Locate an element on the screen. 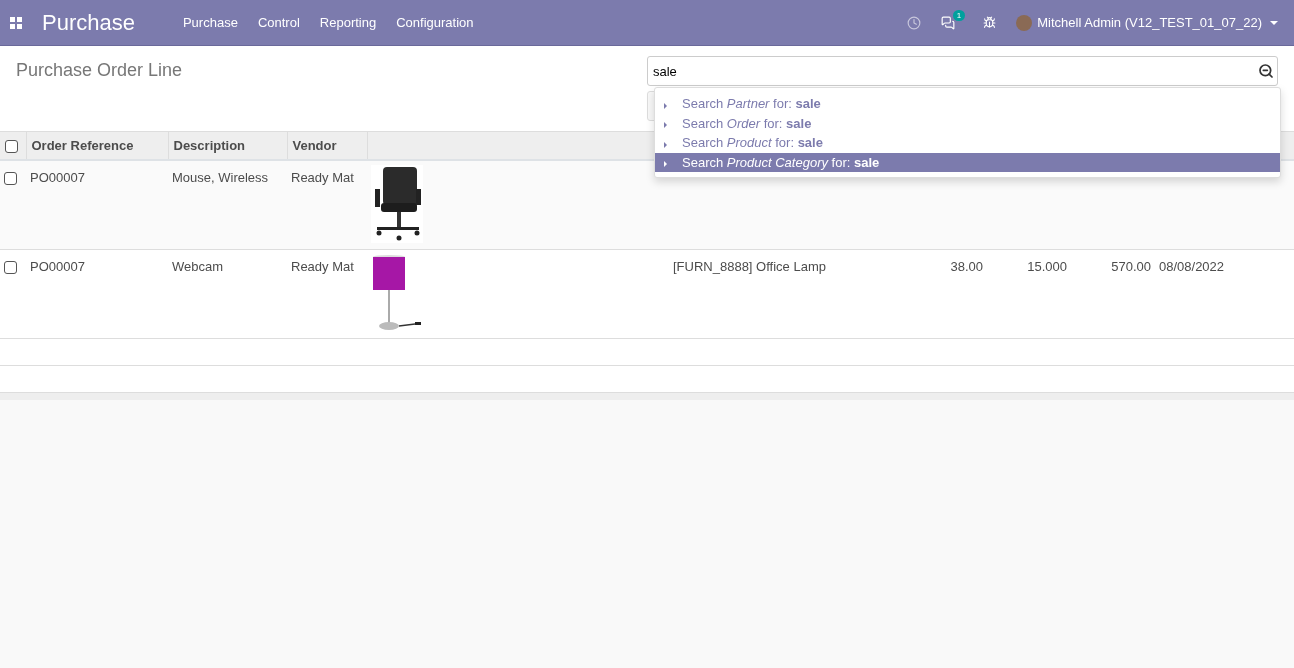 Image resolution: width=1294 pixels, height=668 pixels. suggestion-item: Search Partner for: sale is located at coordinates (967, 104).